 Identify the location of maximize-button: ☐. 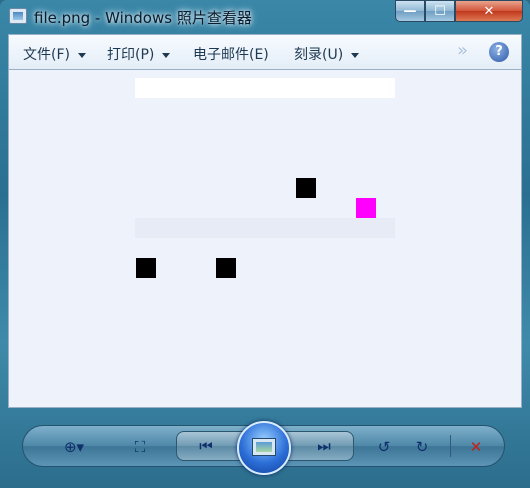
(440, 11).